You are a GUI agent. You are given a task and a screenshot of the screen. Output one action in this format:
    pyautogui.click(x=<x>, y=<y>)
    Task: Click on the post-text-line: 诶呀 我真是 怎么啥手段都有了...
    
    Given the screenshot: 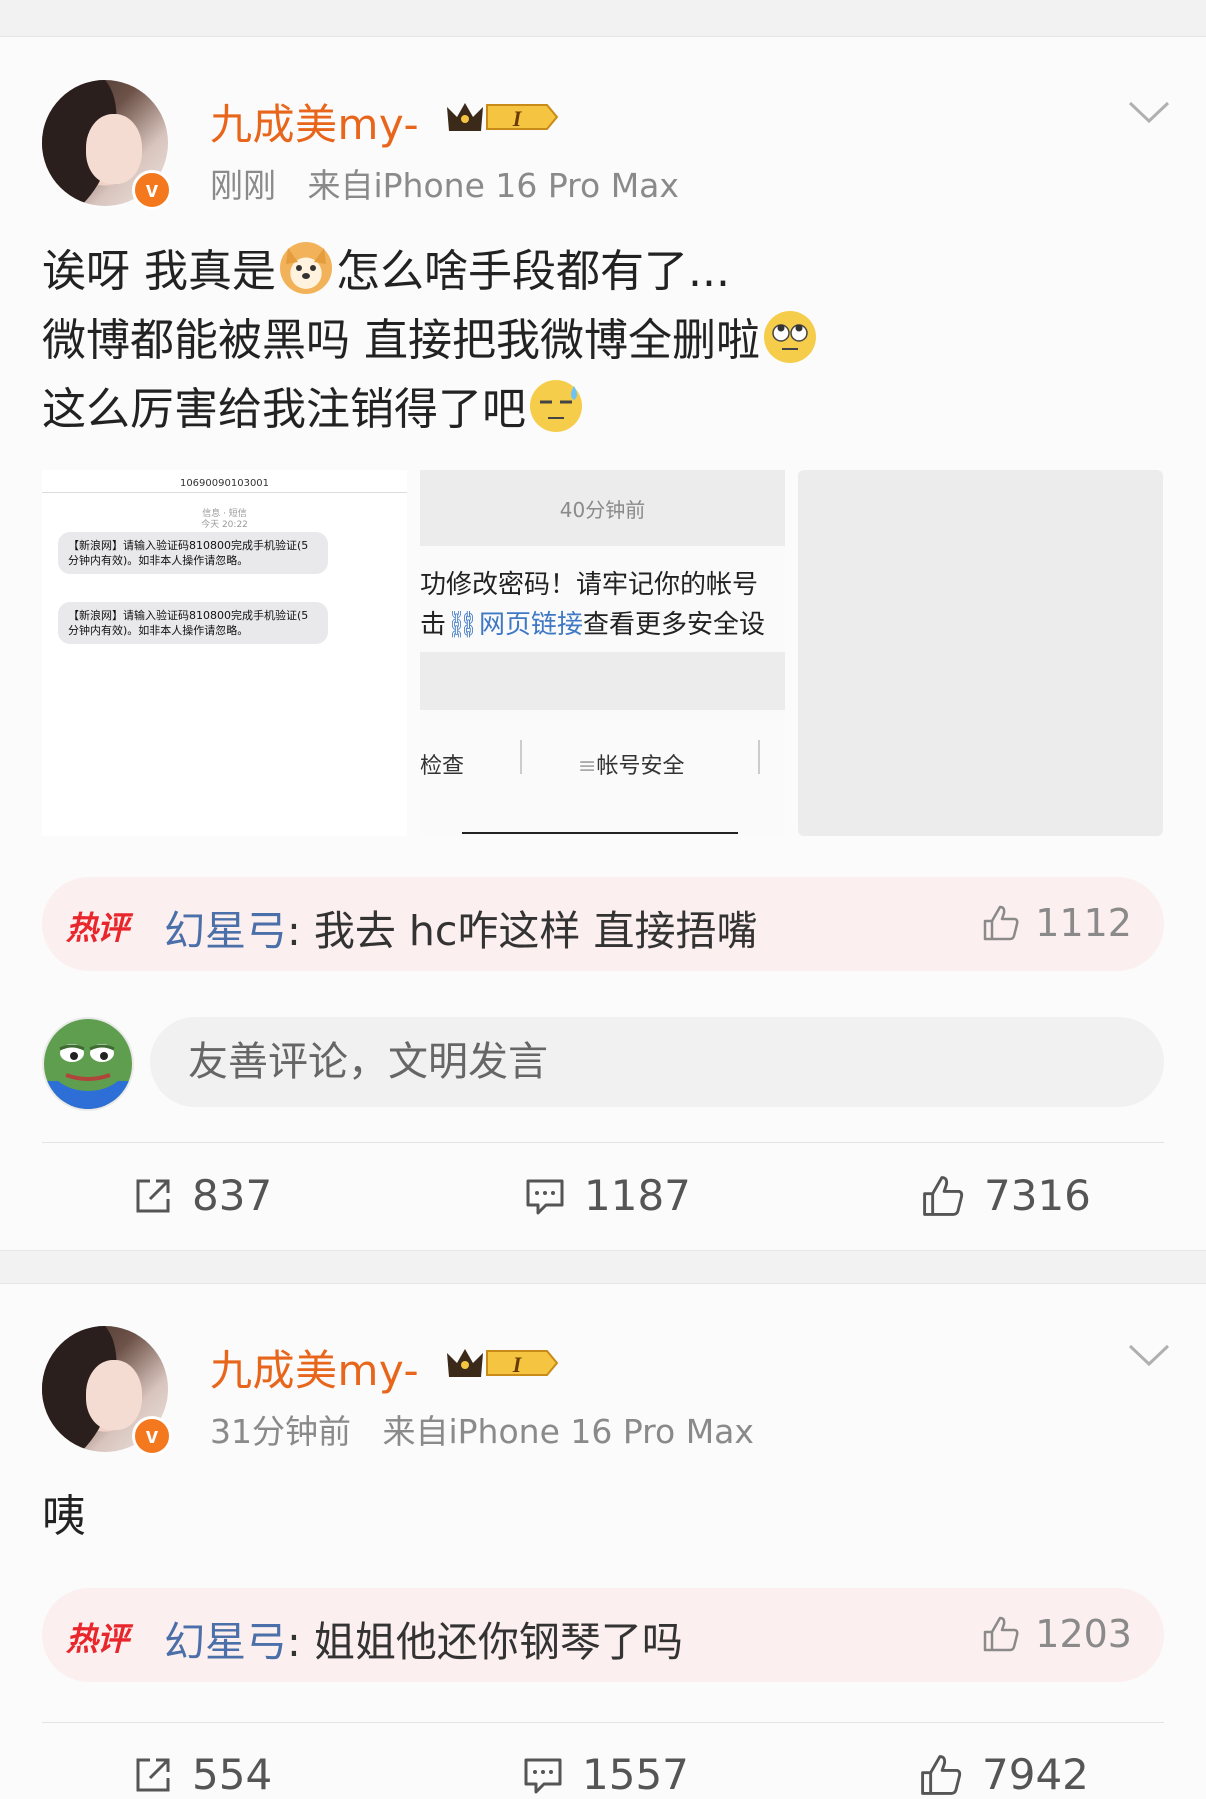 What is the action you would take?
    pyautogui.click(x=602, y=271)
    